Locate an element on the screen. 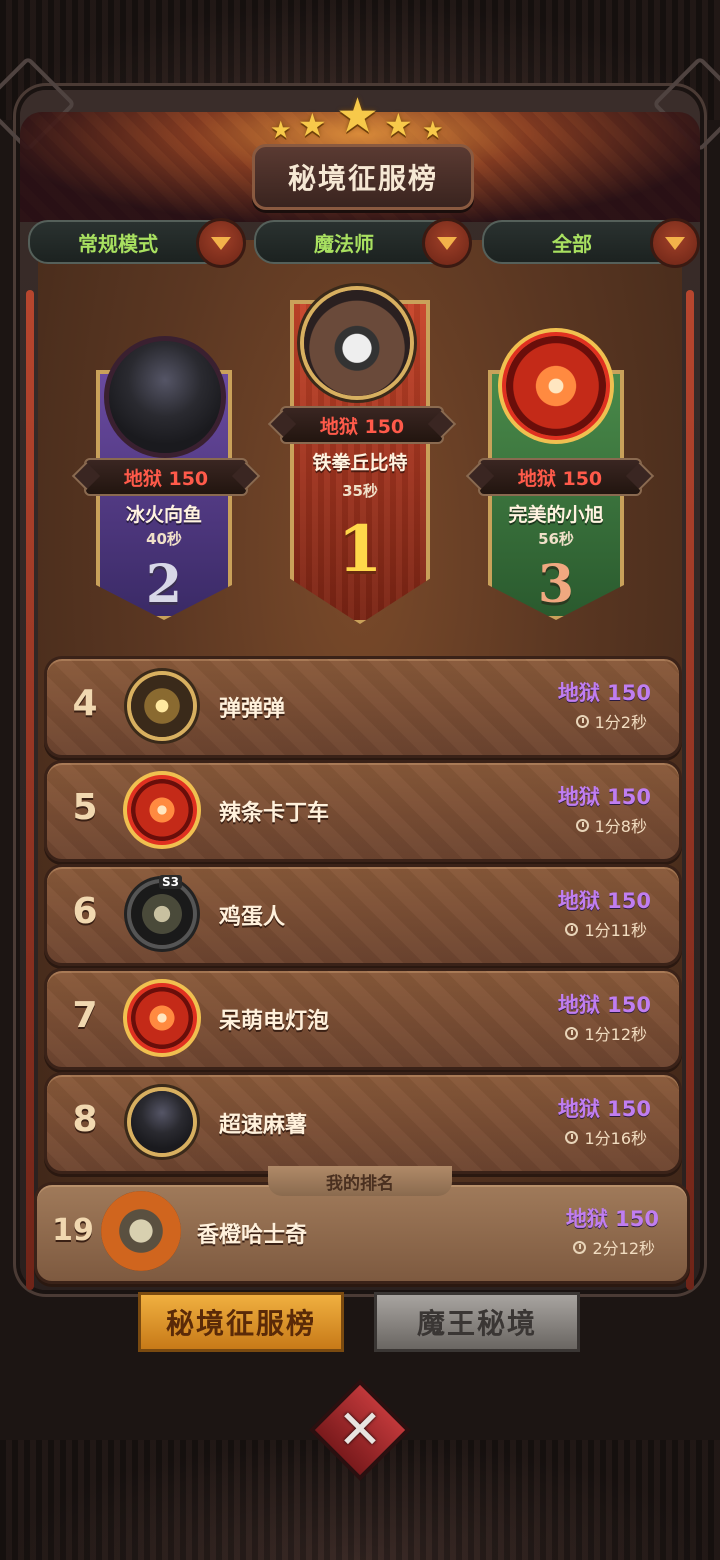 The height and width of the screenshot is (1560, 720). clear-time: 1分2秒 is located at coordinates (611, 721).